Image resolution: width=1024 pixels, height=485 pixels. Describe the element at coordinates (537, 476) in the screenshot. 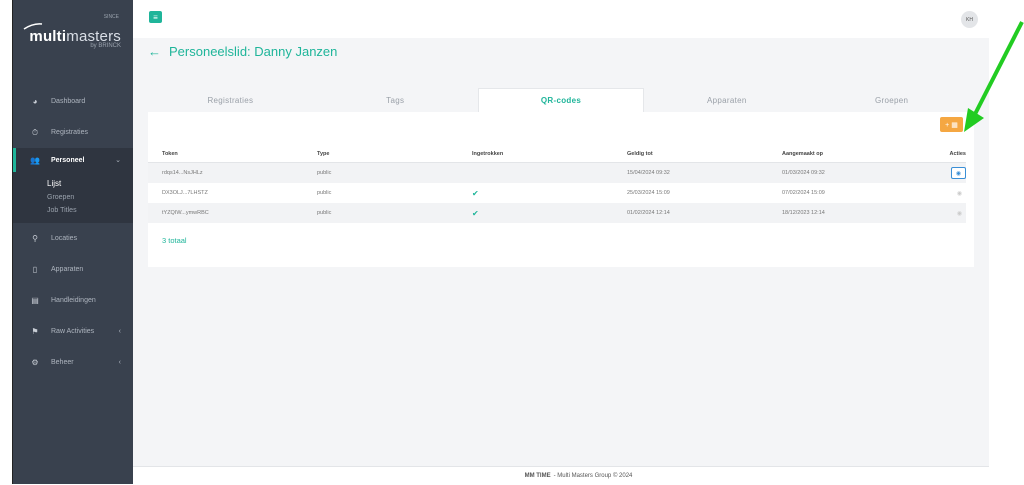

I see `footer-brand: MM TIME` at that location.